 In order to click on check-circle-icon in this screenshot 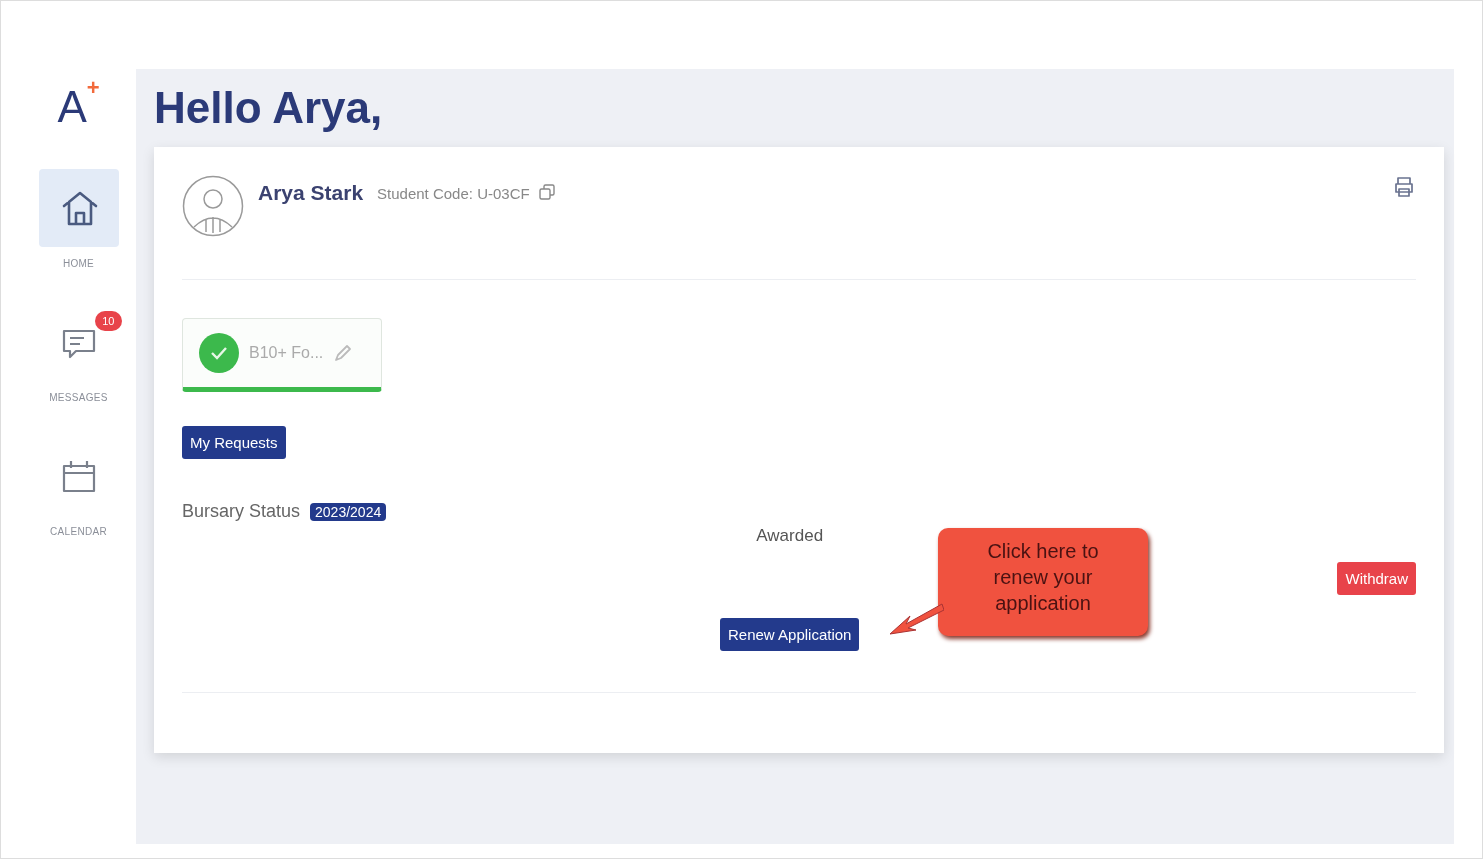, I will do `click(219, 353)`.